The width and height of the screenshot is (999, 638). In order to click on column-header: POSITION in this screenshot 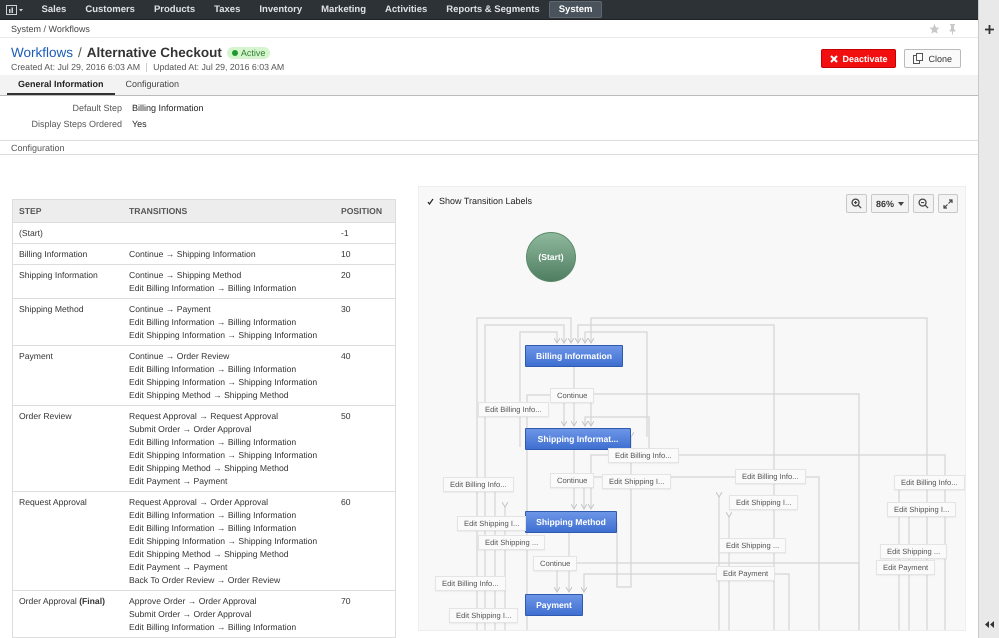, I will do `click(365, 211)`.